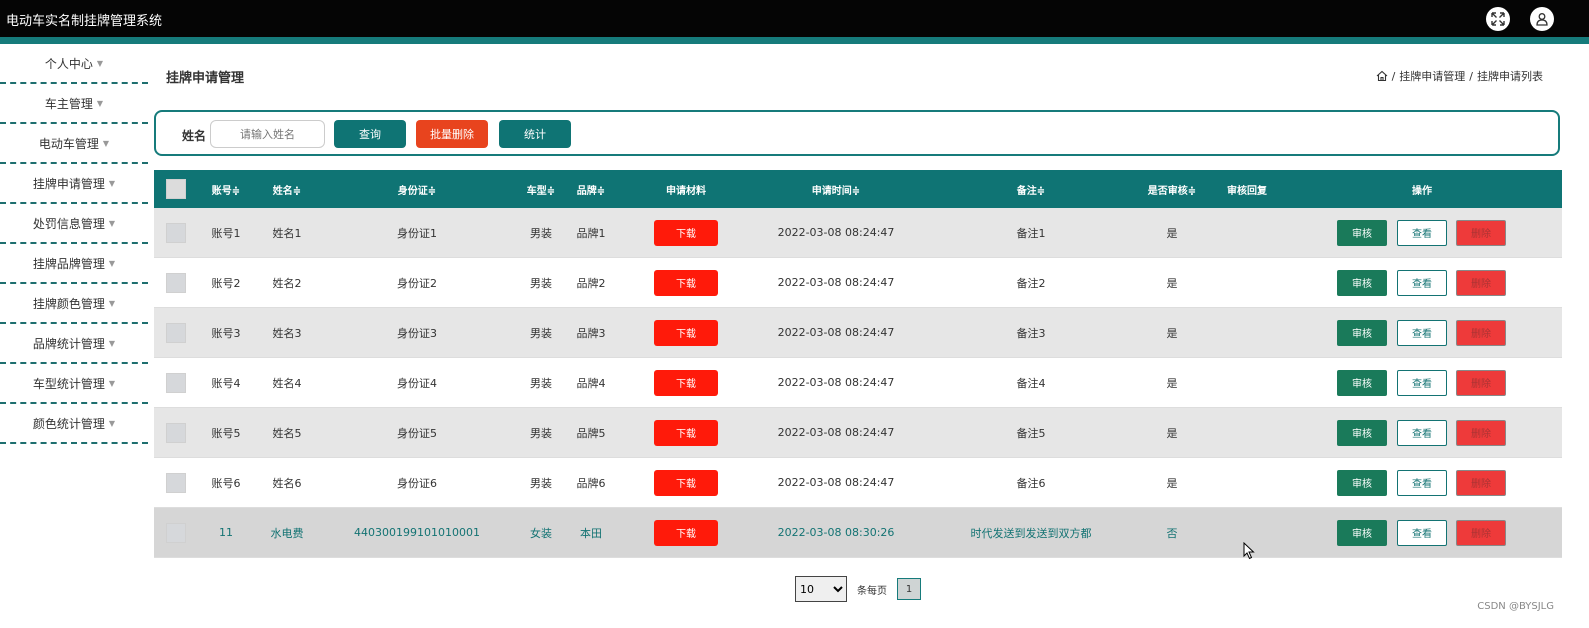 The width and height of the screenshot is (1589, 628). What do you see at coordinates (370, 134) in the screenshot?
I see `query-button: 查询` at bounding box center [370, 134].